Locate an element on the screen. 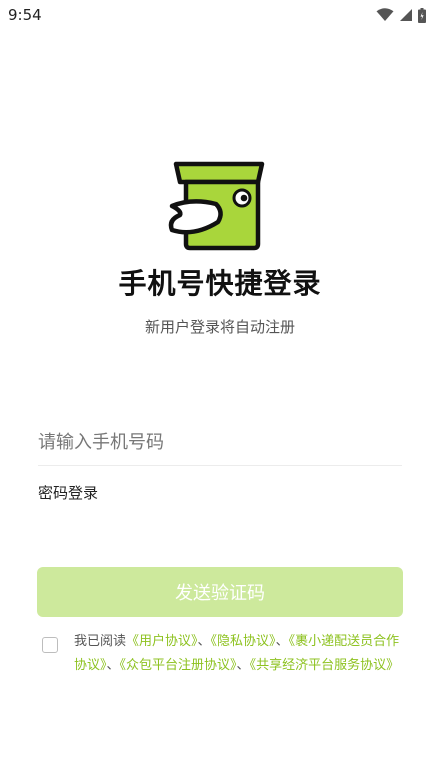 The image size is (440, 770). app-logo-bird-box-icon is located at coordinates (216, 206).